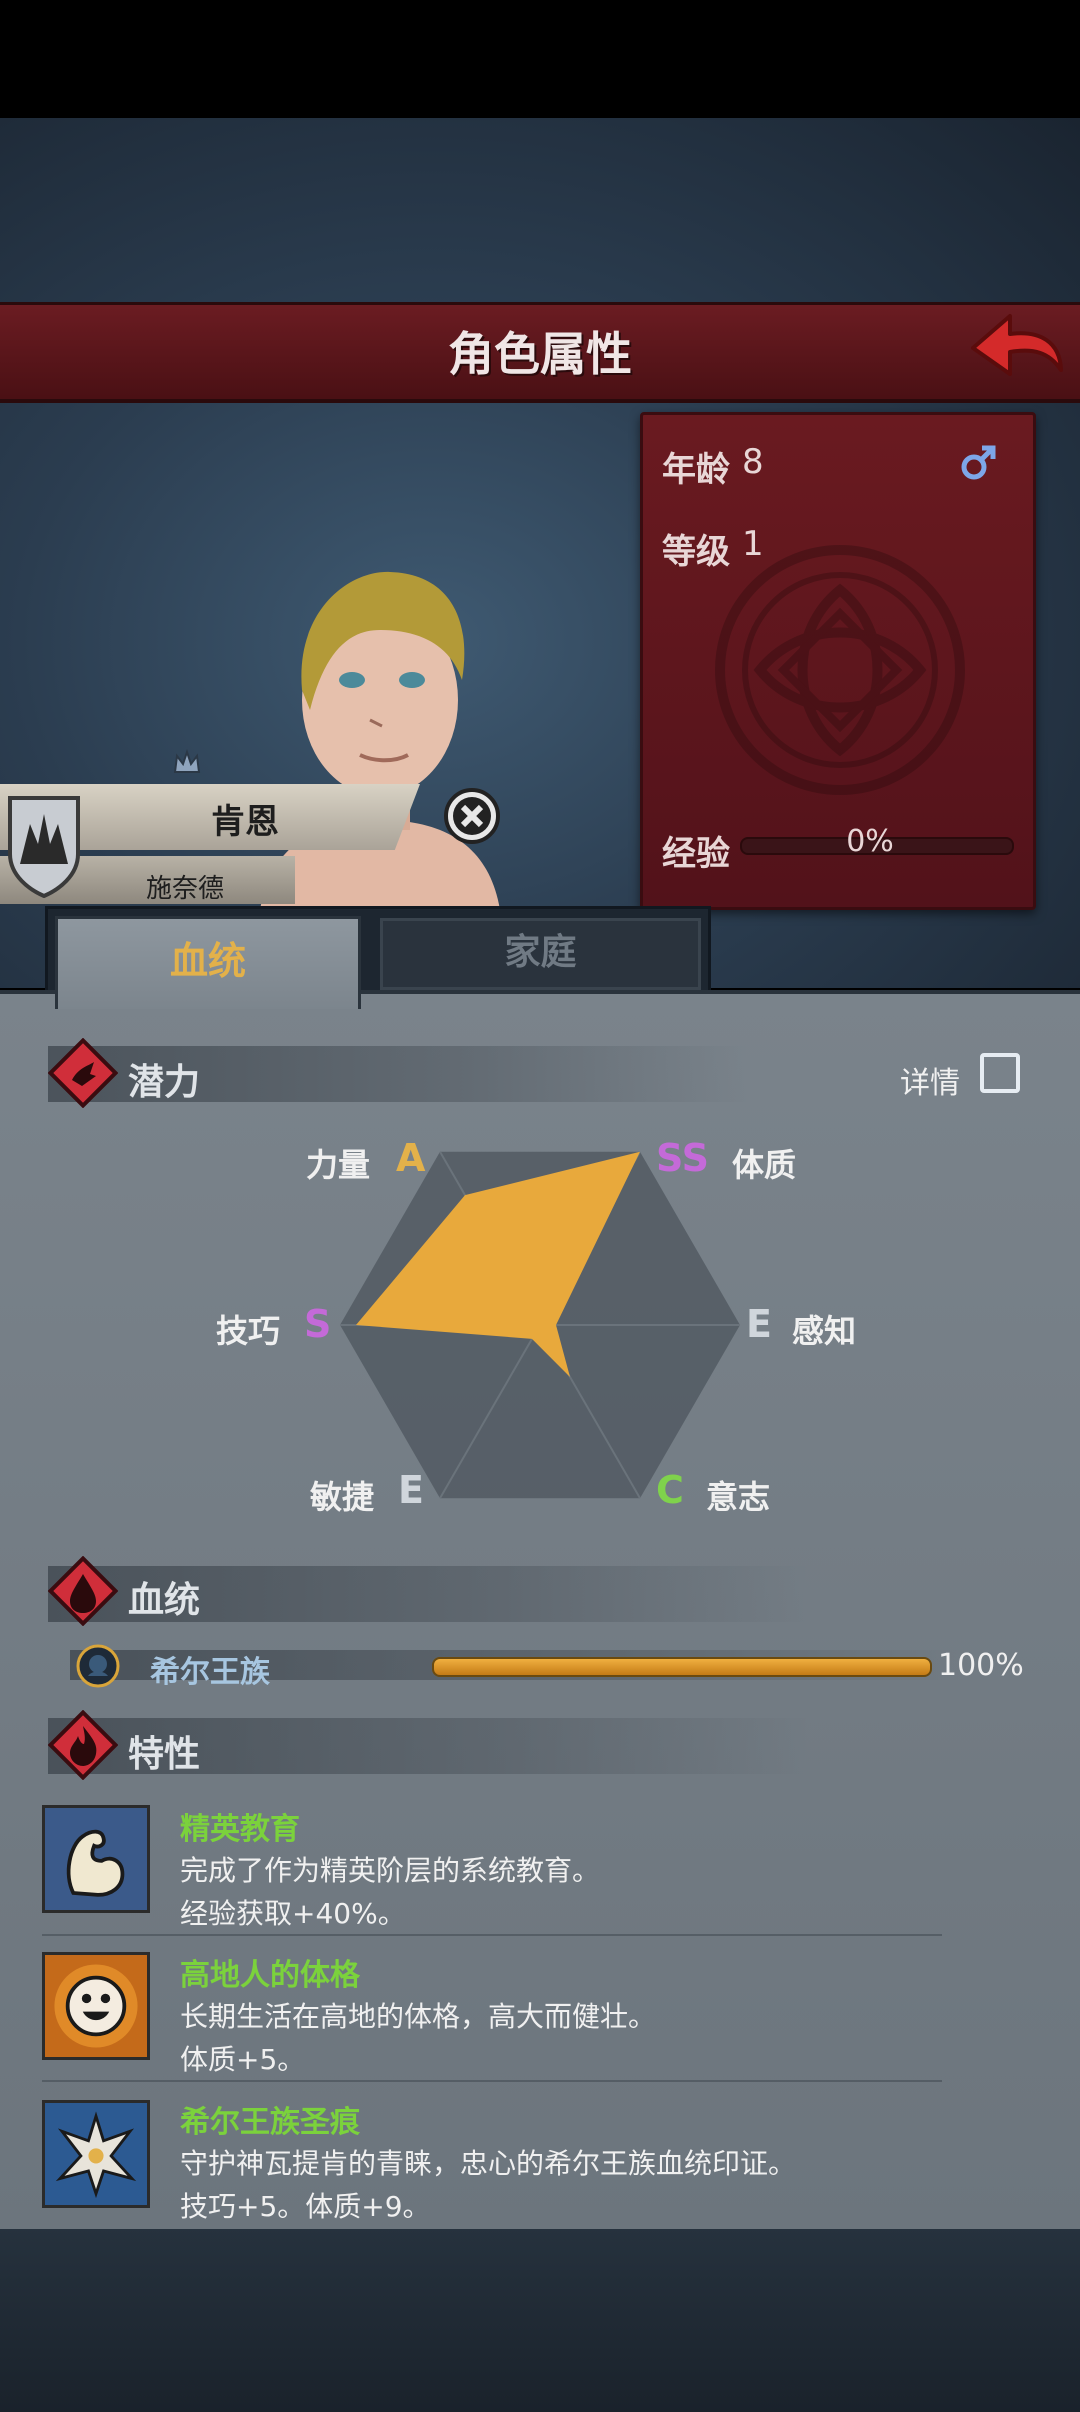  Describe the element at coordinates (83, 1745) in the screenshot. I see `flame-icon` at that location.